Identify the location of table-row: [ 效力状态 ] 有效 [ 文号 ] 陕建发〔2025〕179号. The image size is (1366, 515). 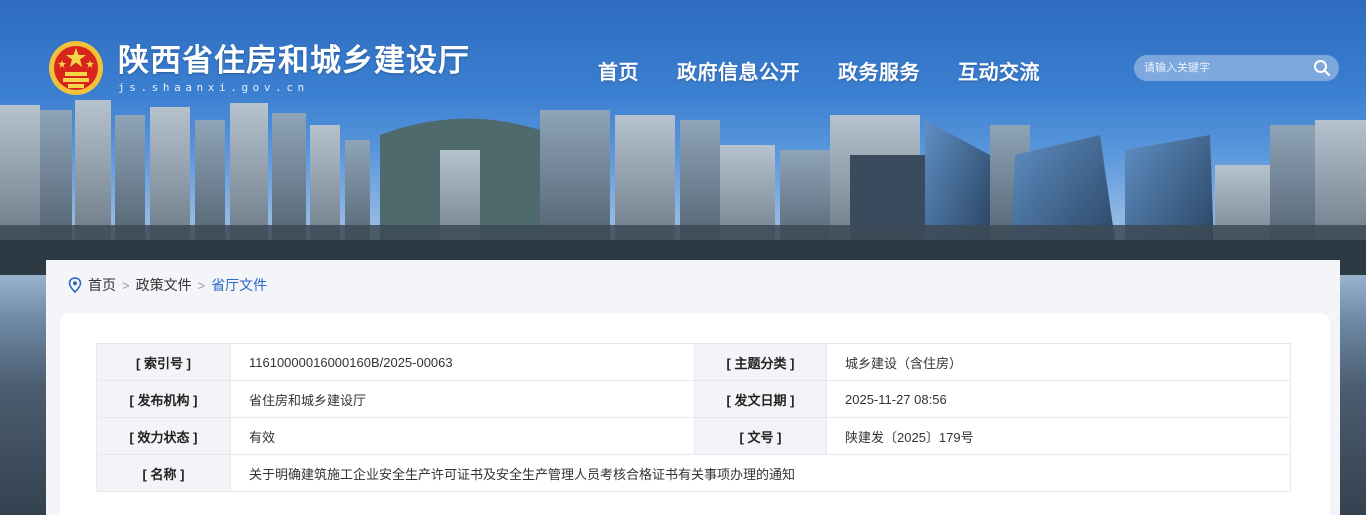
(693, 436).